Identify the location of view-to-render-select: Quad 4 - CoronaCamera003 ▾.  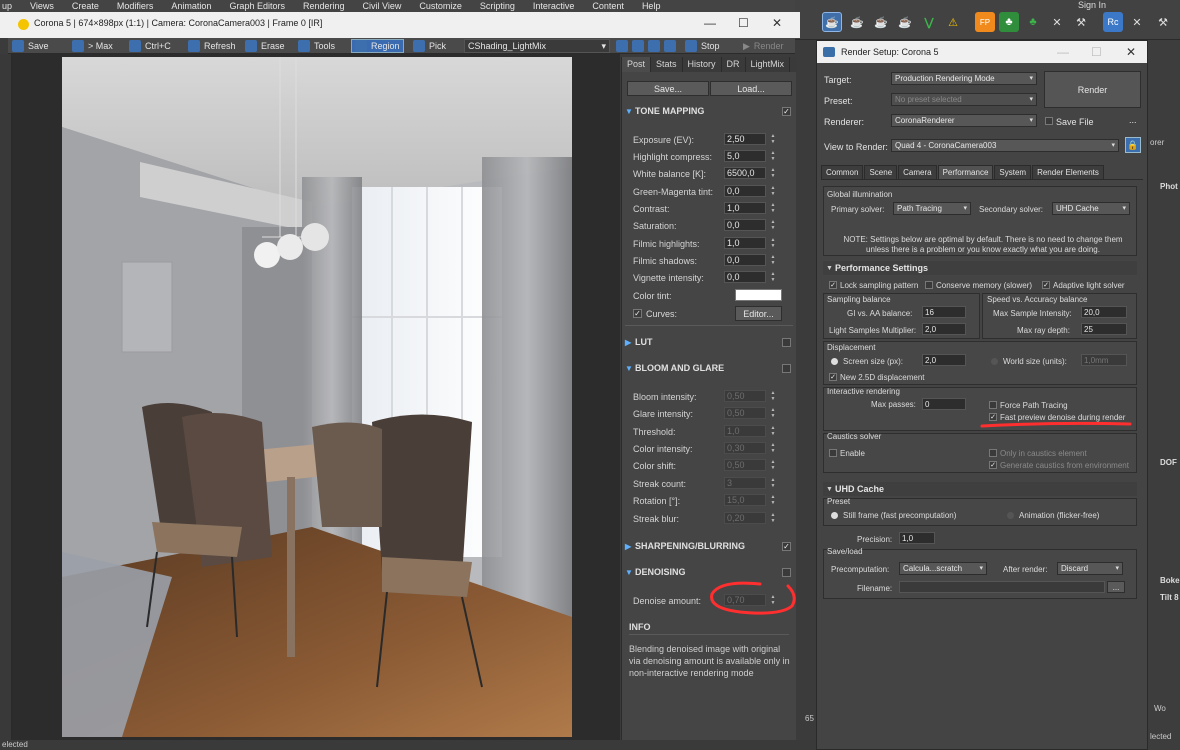
(1005, 145).